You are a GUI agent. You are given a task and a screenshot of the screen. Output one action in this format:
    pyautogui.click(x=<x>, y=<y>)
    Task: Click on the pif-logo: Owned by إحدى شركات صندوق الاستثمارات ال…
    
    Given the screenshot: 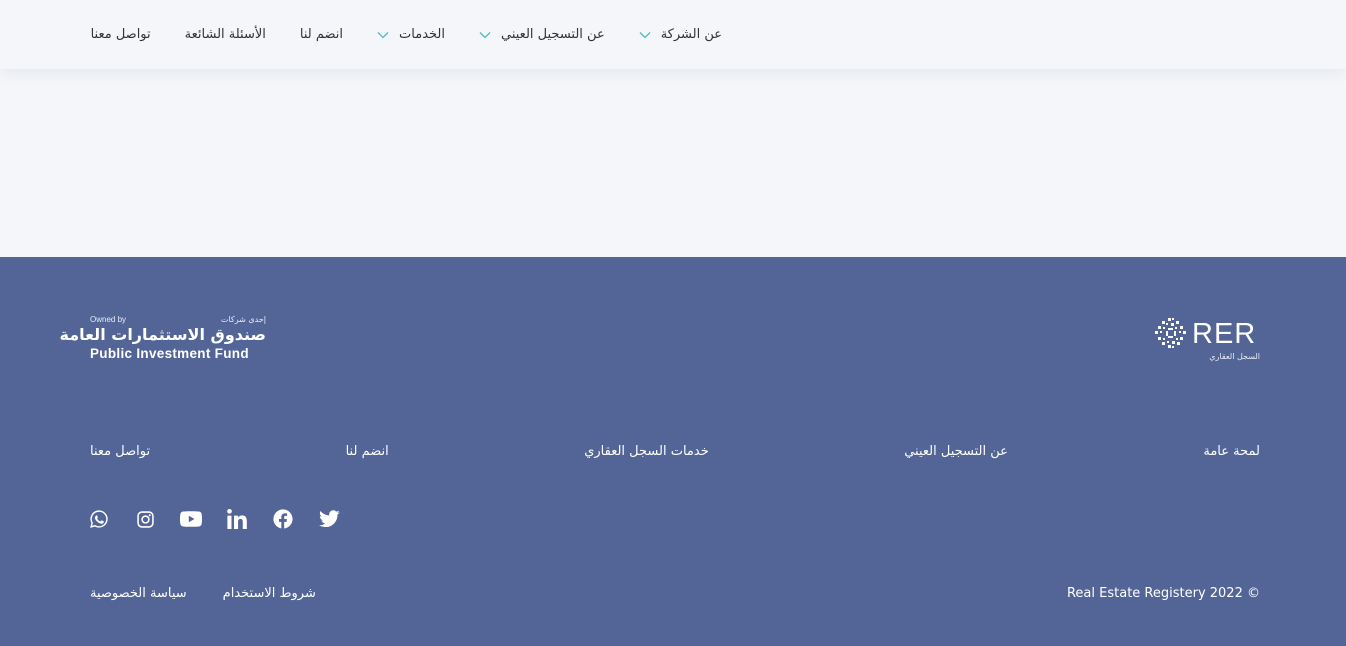 What is the action you would take?
    pyautogui.click(x=164, y=340)
    